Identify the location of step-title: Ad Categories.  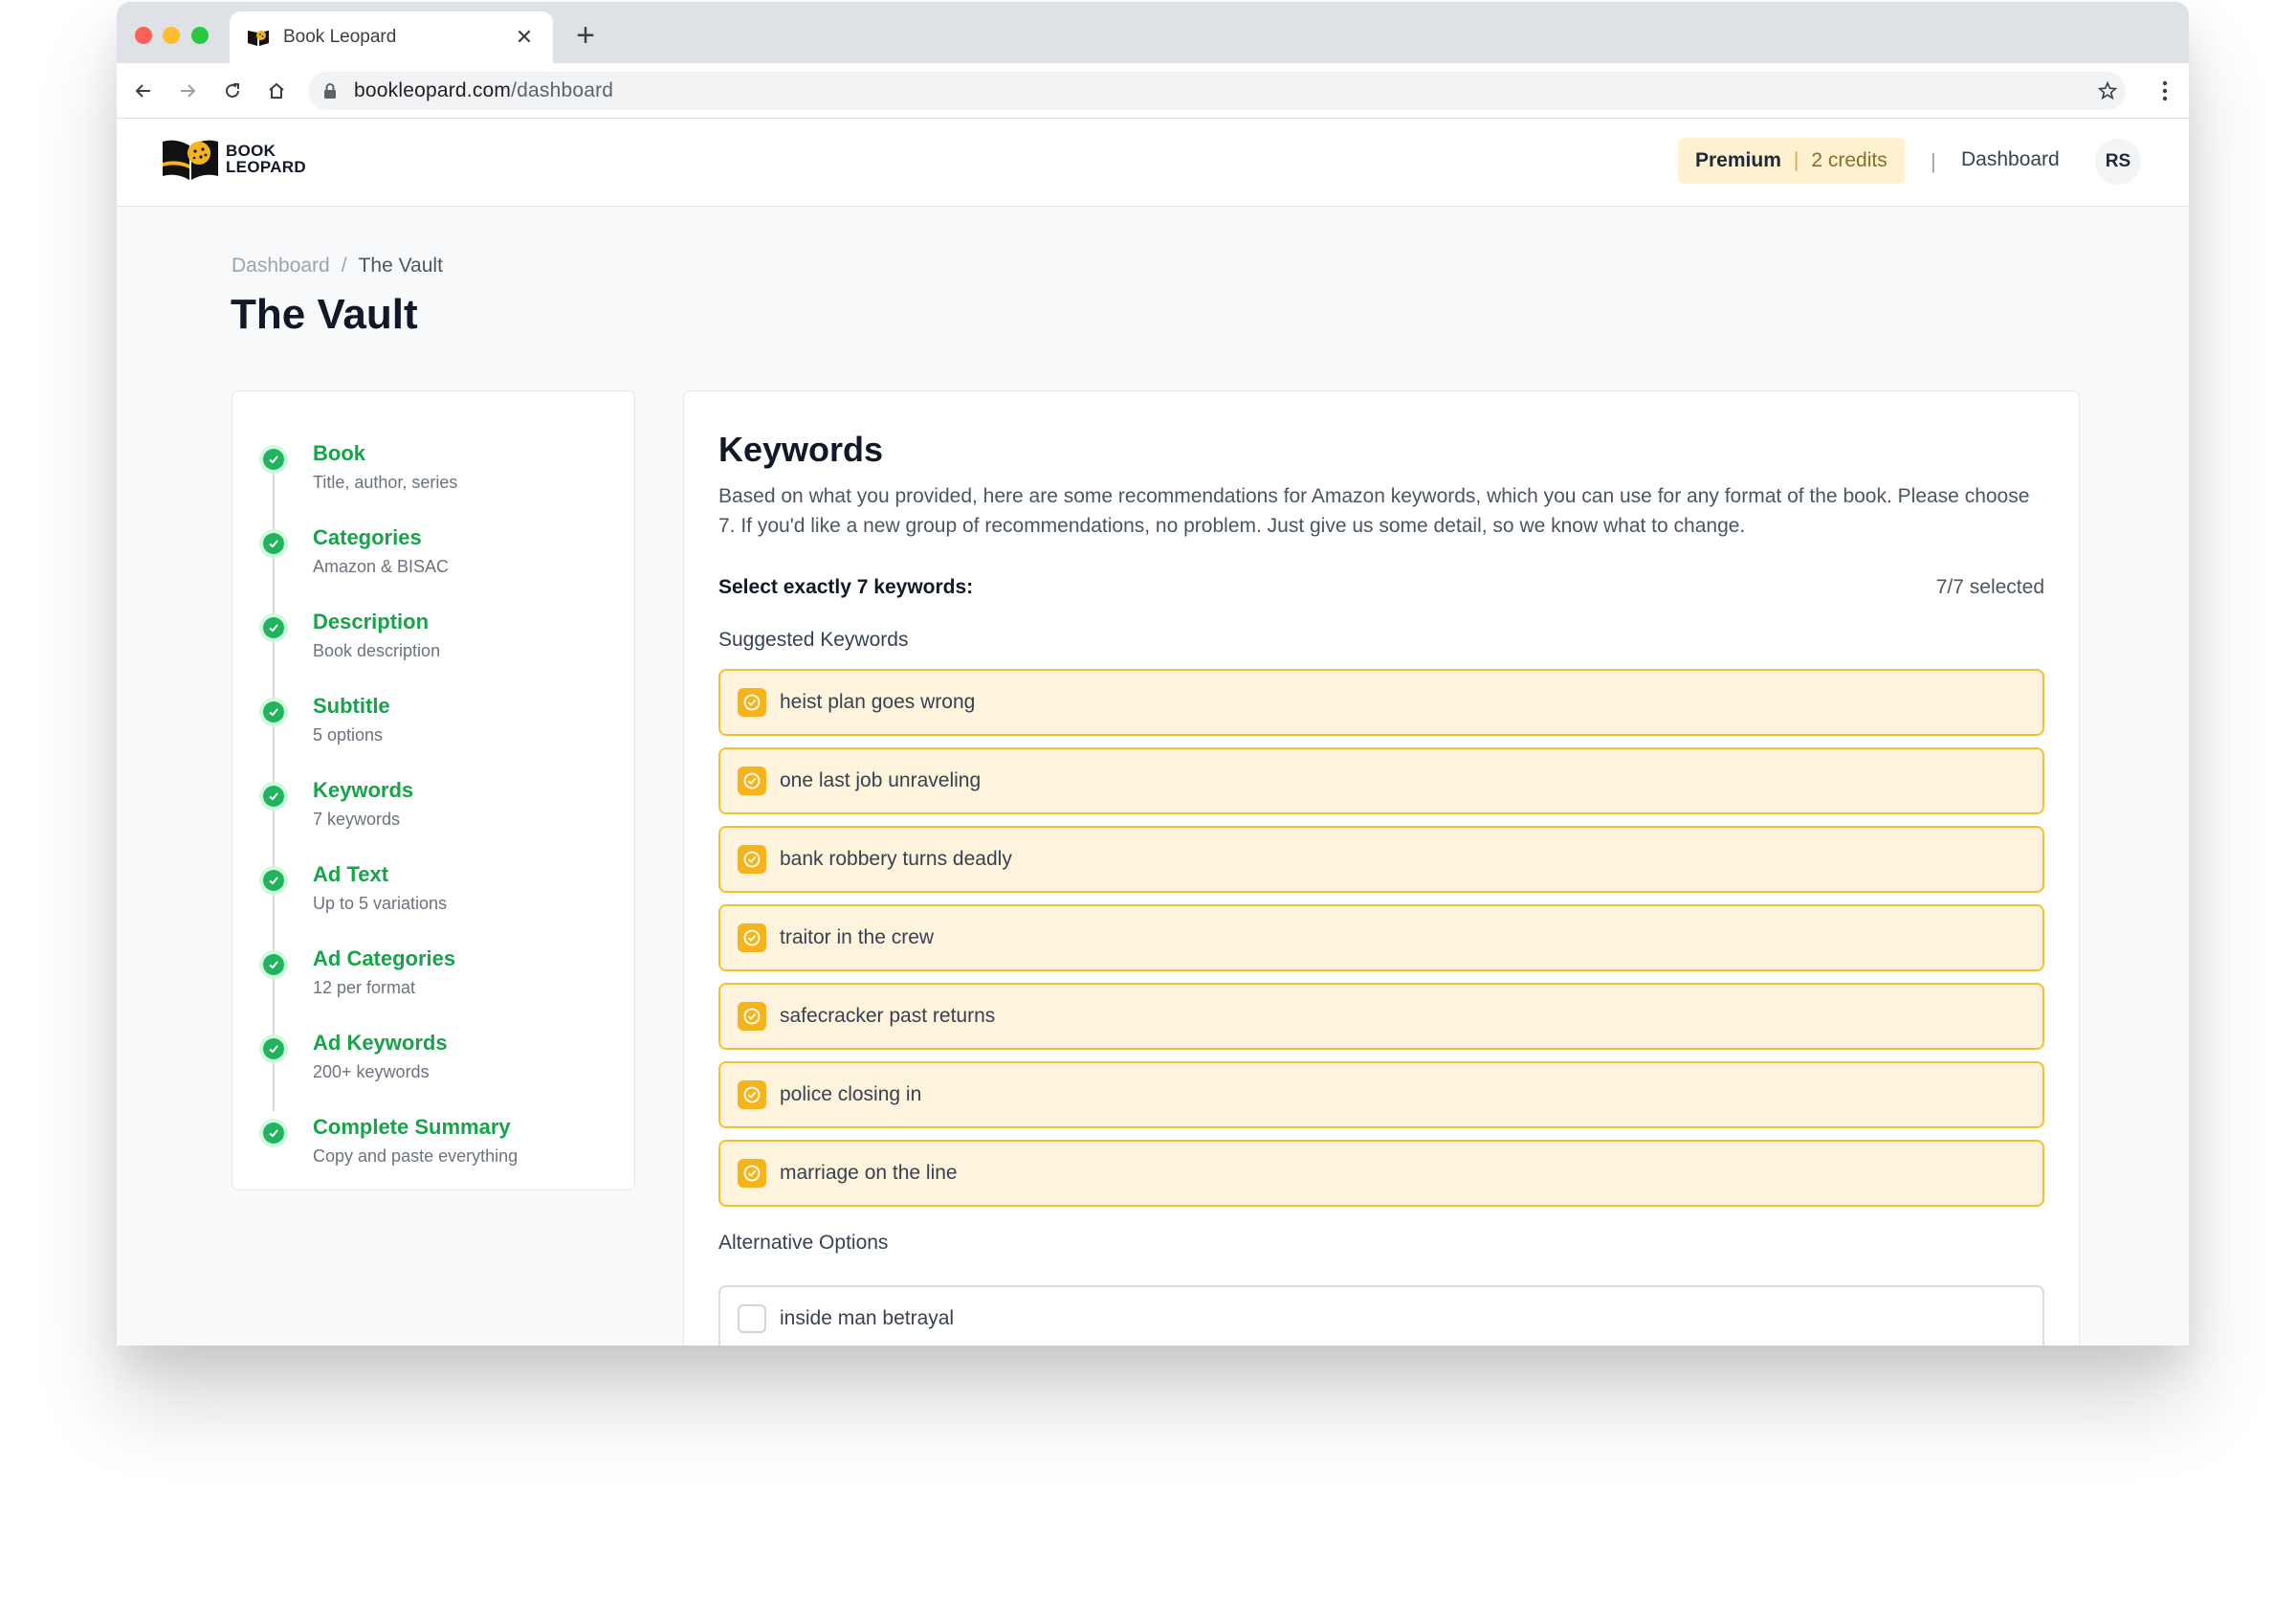
(384, 958).